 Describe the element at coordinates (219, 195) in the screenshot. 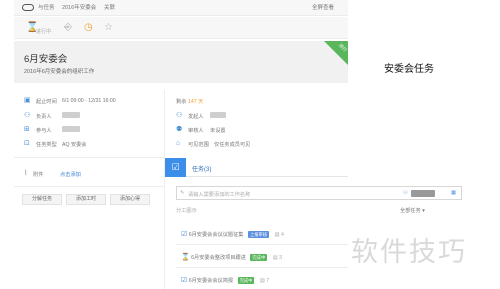

I see `new-task-placeholder: 请输入需要添加的工作名称` at that location.